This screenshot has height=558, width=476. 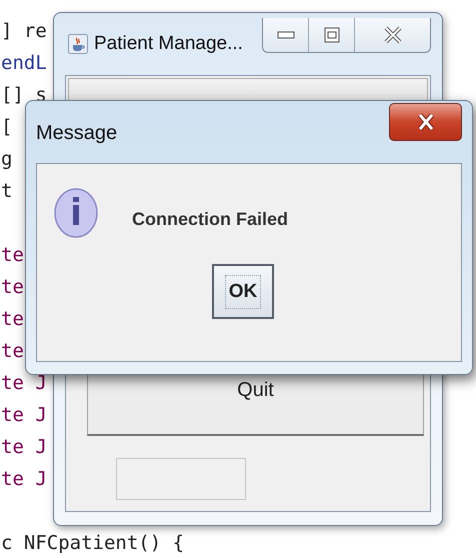 What do you see at coordinates (77, 132) in the screenshot?
I see `dialog-title: Message` at bounding box center [77, 132].